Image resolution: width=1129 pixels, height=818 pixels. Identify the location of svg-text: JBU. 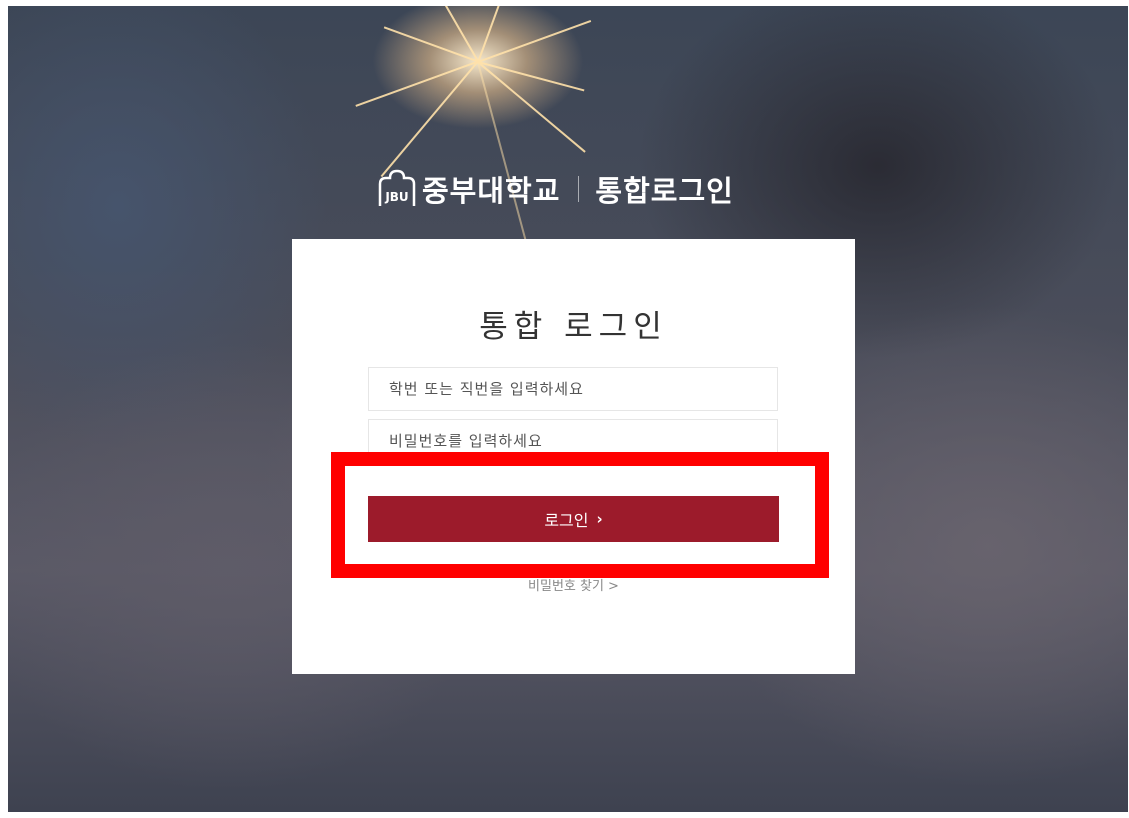
(396, 197).